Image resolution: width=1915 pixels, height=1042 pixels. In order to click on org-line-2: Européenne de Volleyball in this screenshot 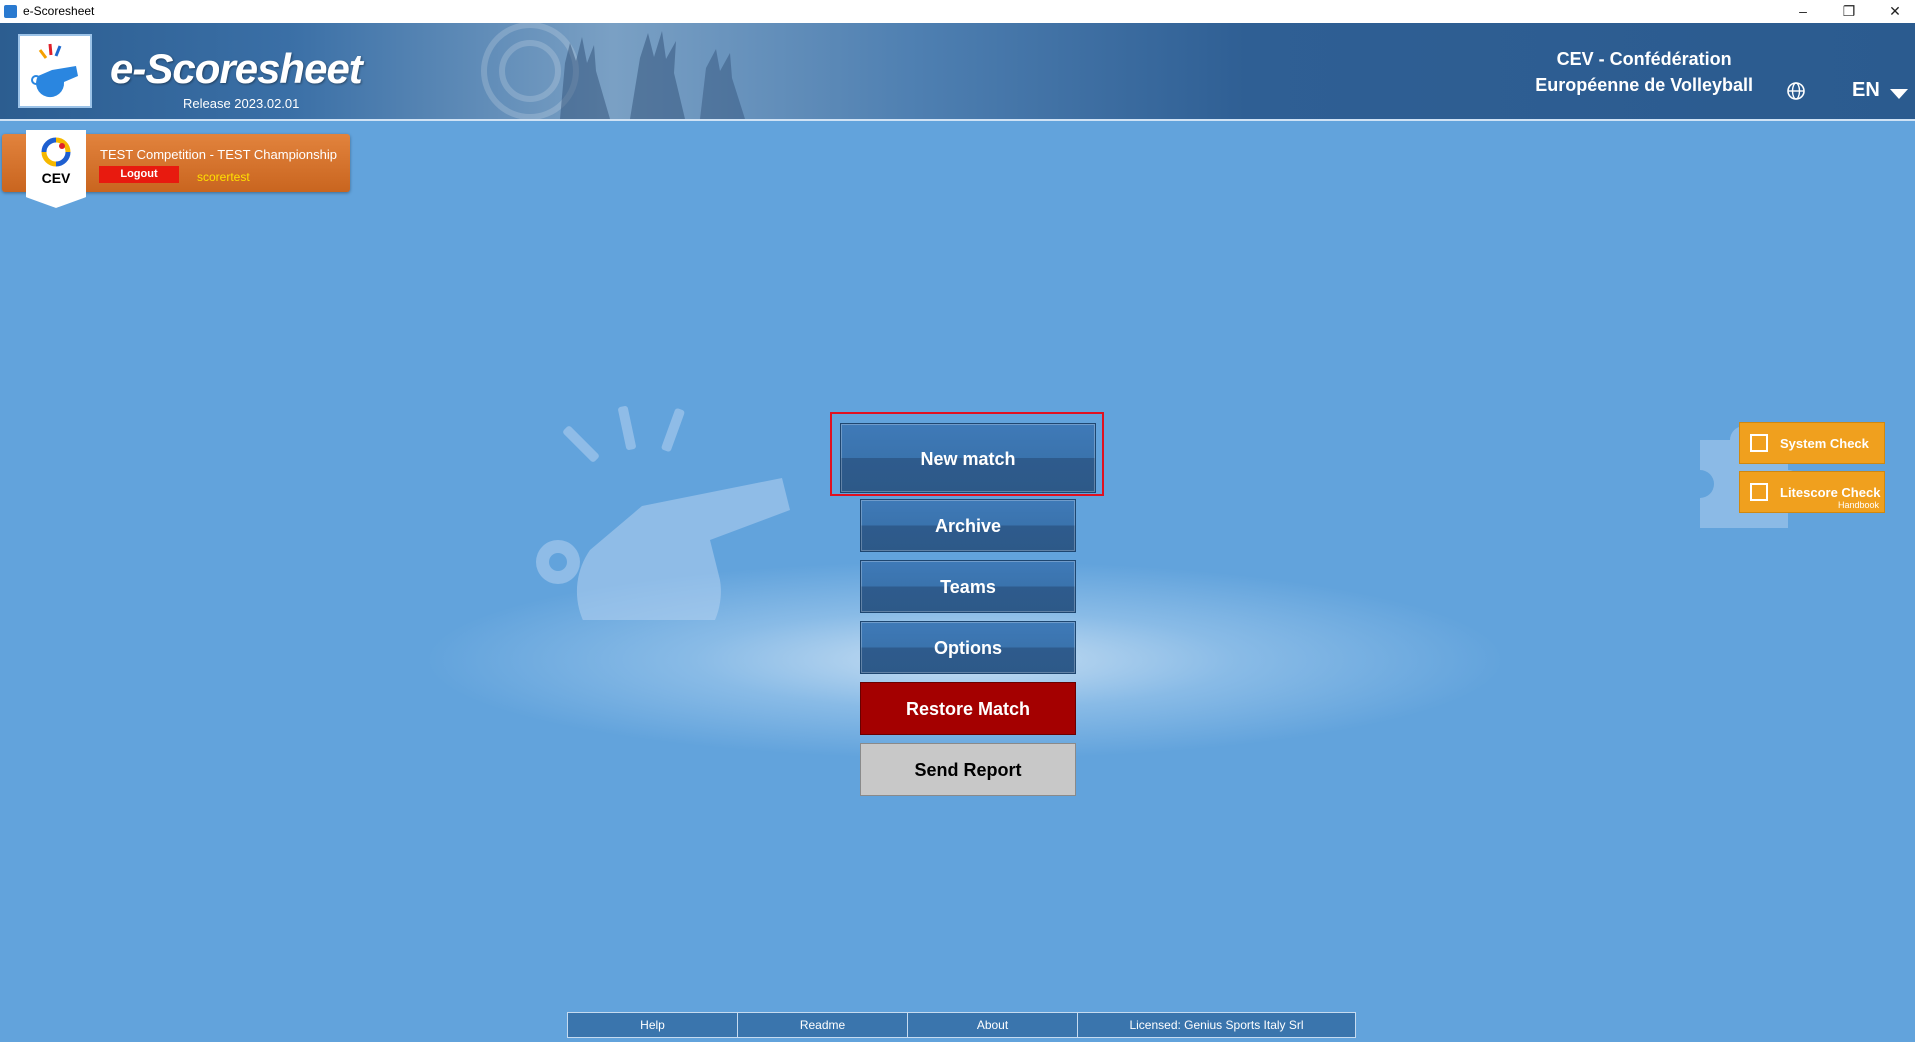, I will do `click(1644, 85)`.